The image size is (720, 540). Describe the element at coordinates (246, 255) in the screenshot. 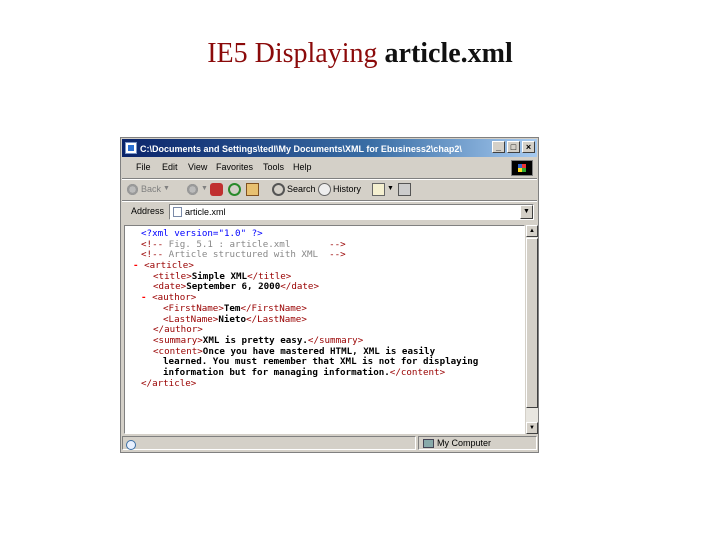

I see `xml-comment: Article structured with XML` at that location.